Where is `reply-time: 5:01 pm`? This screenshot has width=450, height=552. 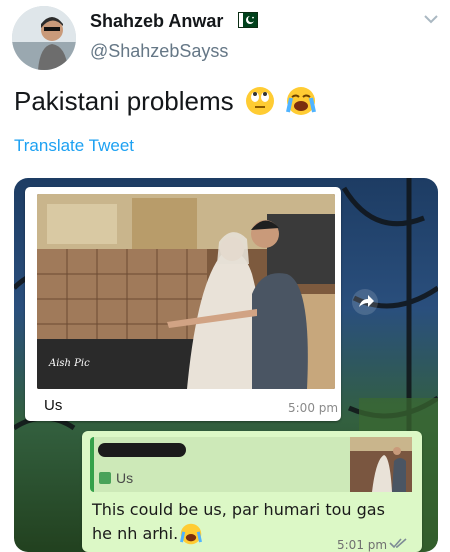 reply-time: 5:01 pm is located at coordinates (362, 545).